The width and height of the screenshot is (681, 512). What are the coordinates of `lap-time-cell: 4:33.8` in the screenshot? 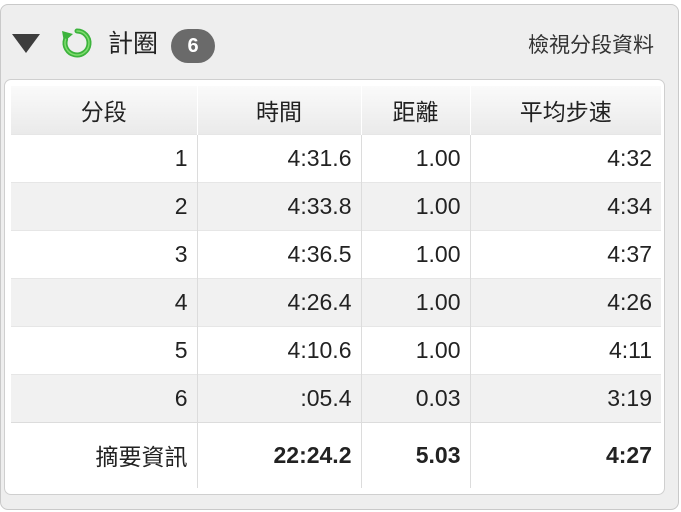 It's located at (279, 205).